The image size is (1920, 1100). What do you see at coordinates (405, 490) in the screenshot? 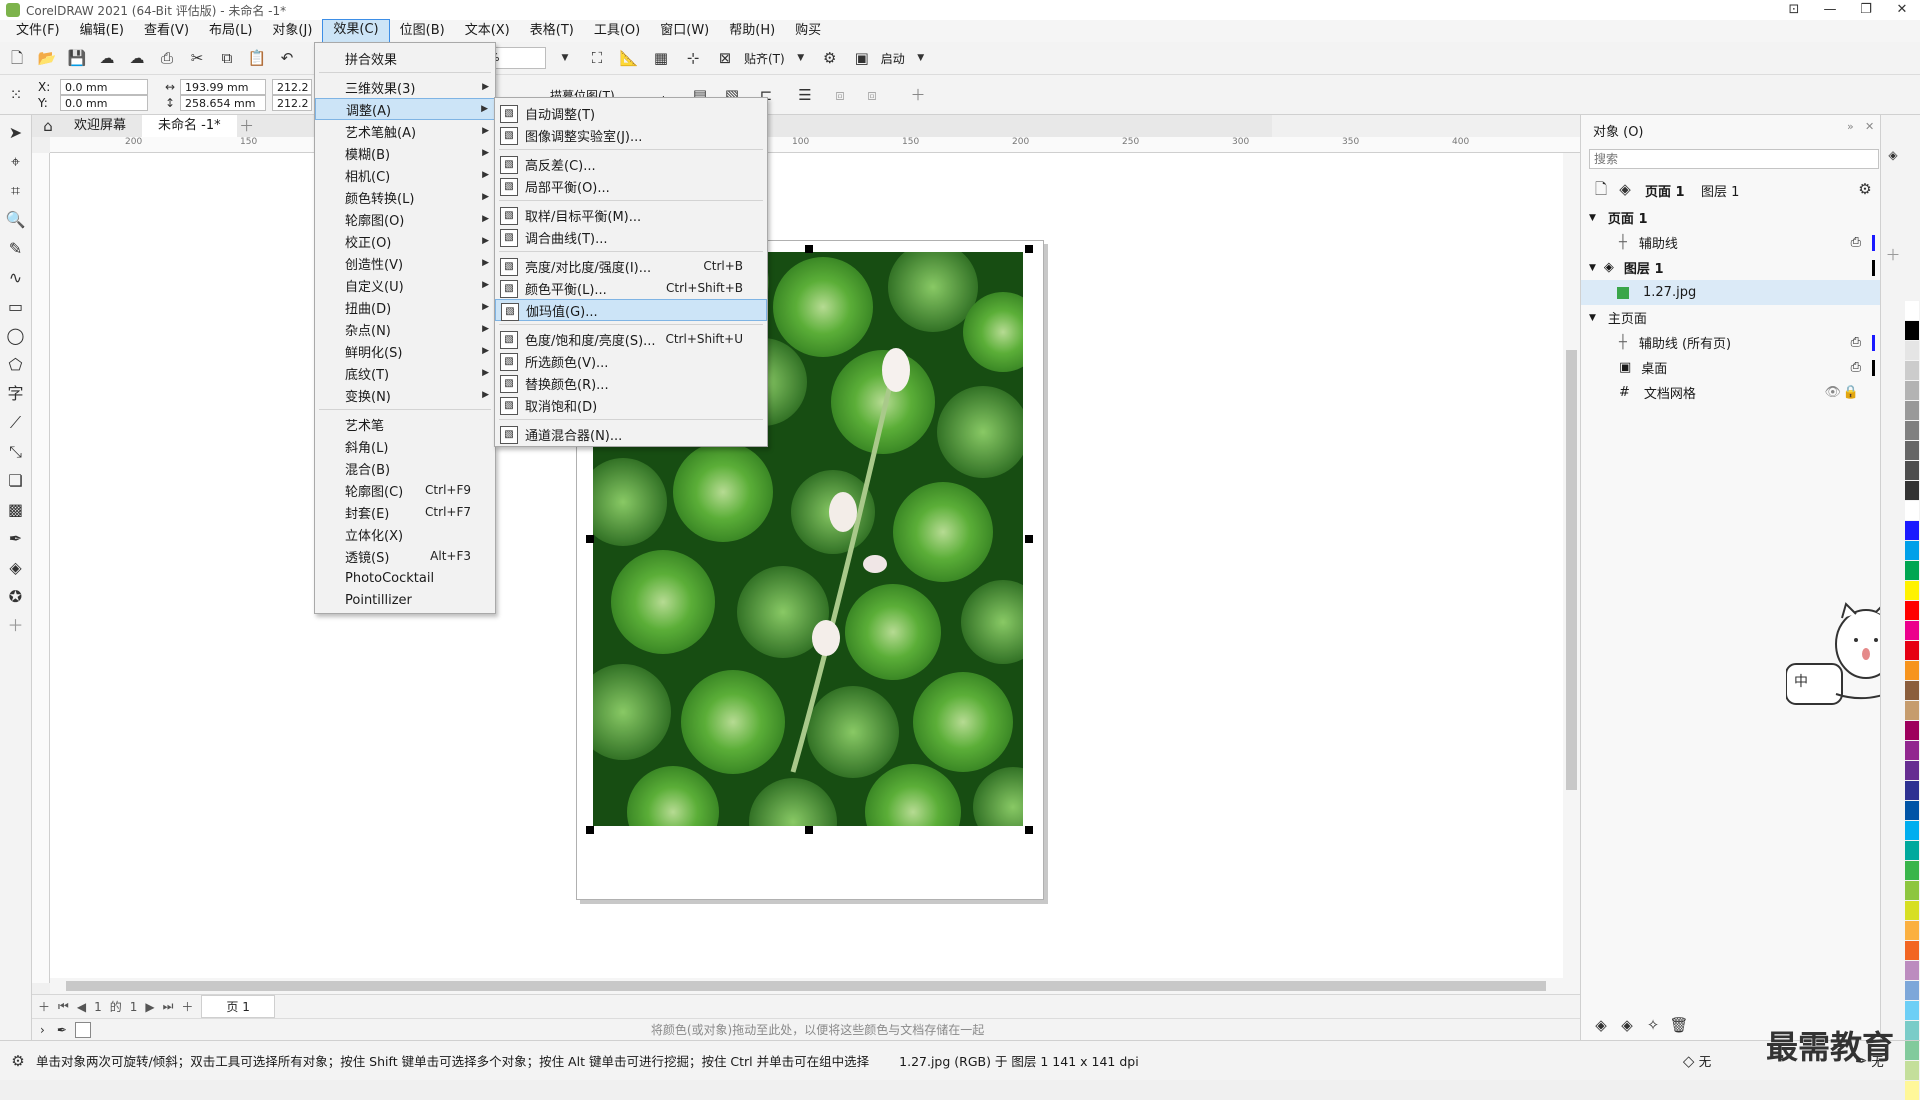
I see `effects_menu-item: 轮廓图(C) Ctrl+F9` at bounding box center [405, 490].